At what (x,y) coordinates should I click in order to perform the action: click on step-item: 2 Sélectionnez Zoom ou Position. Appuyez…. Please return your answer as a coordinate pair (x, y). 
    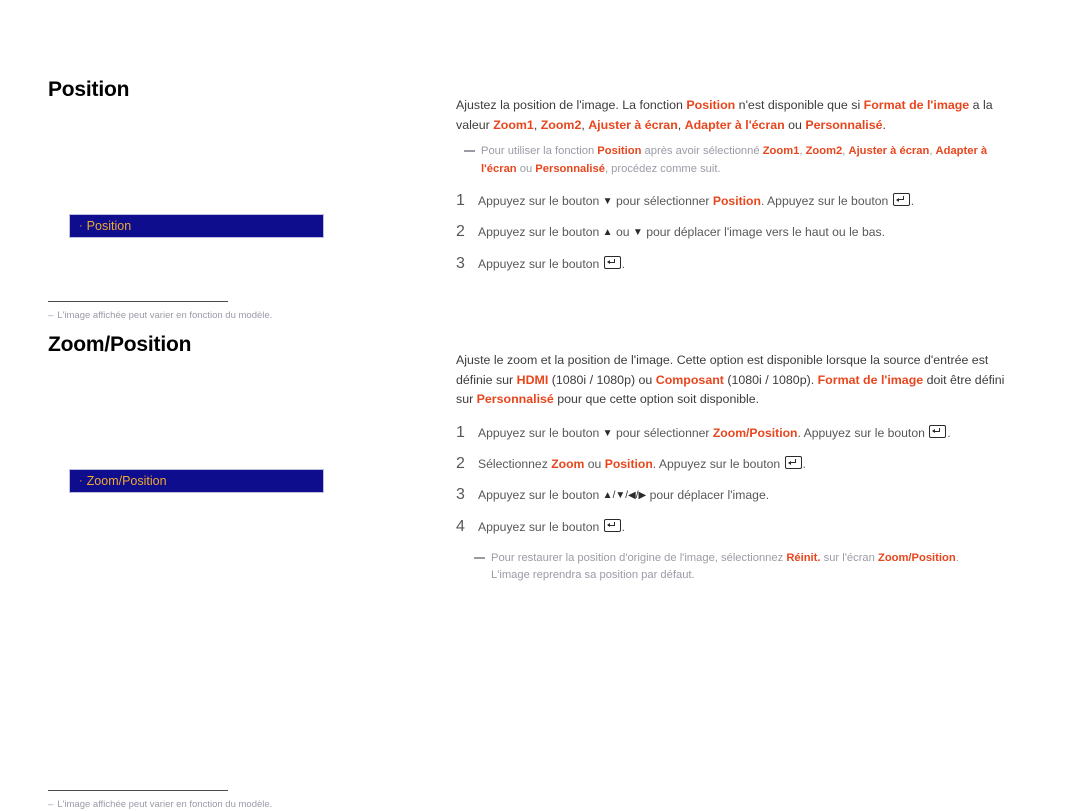
    Looking at the image, I should click on (736, 464).